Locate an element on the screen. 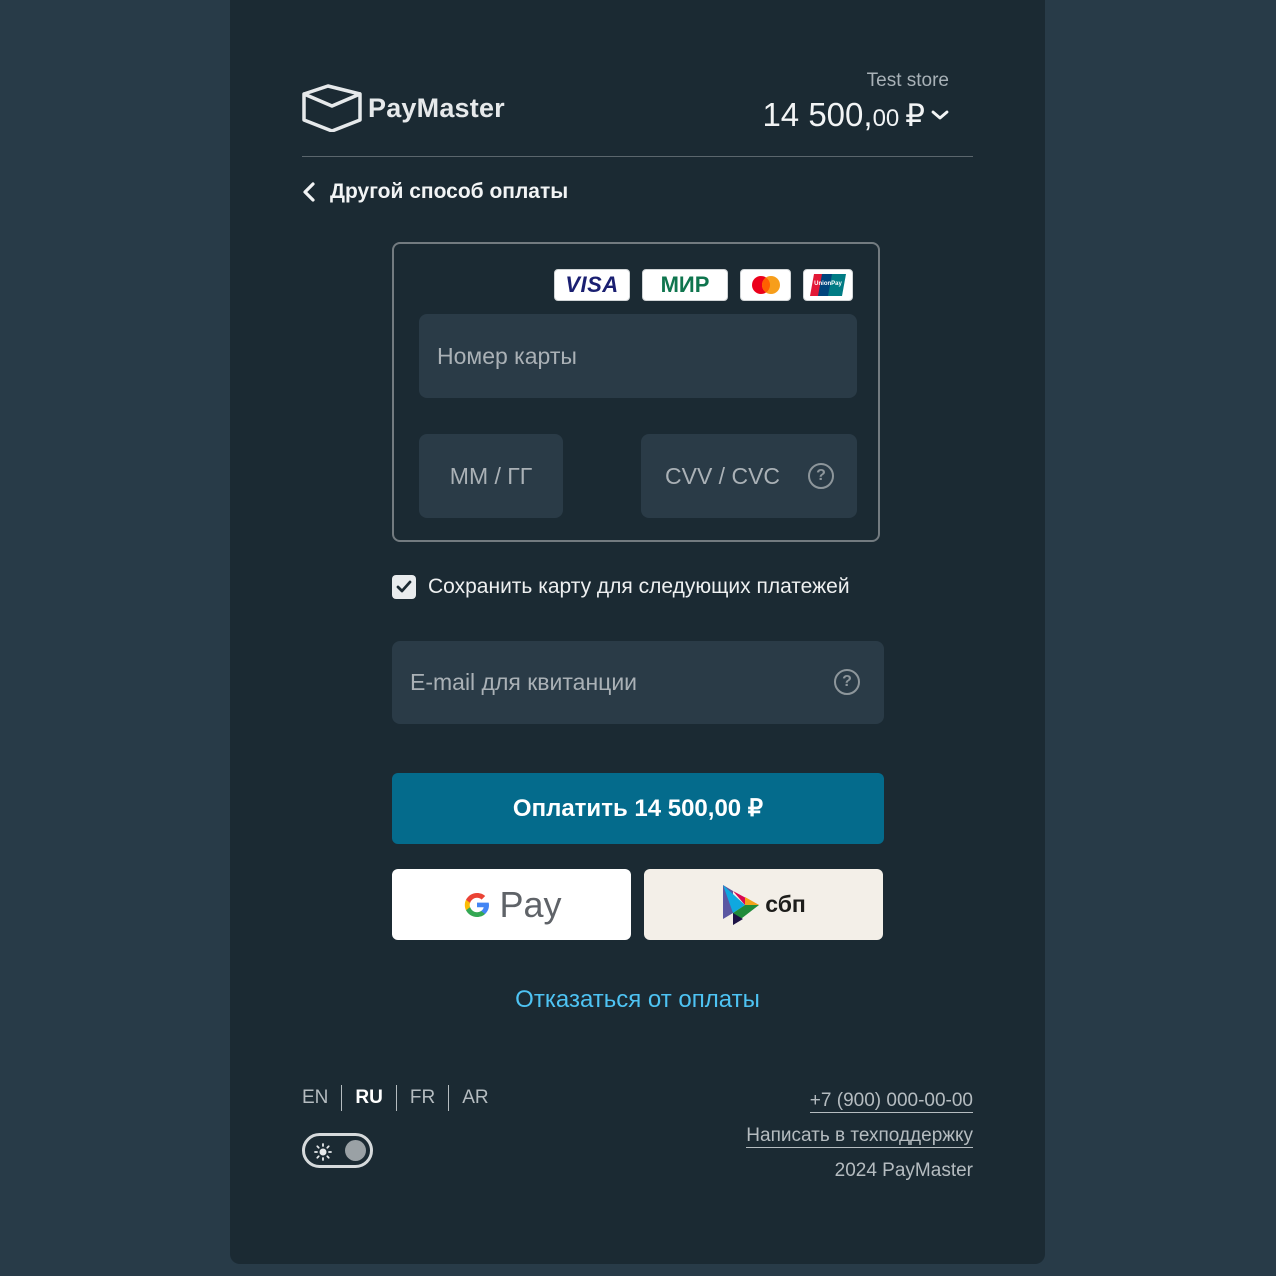 The width and height of the screenshot is (1276, 1276). pay-button-label: Оплатить 14 500,00 ₽ is located at coordinates (638, 808).